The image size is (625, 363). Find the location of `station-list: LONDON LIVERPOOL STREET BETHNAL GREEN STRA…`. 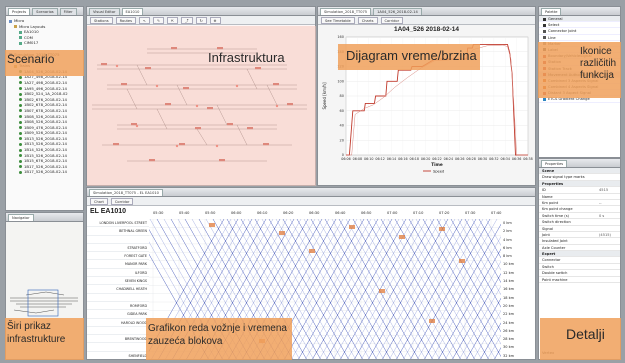

station-list: LONDON LIVERPOOL STREET BETHNAL GREEN STRA… is located at coordinates (118, 289).